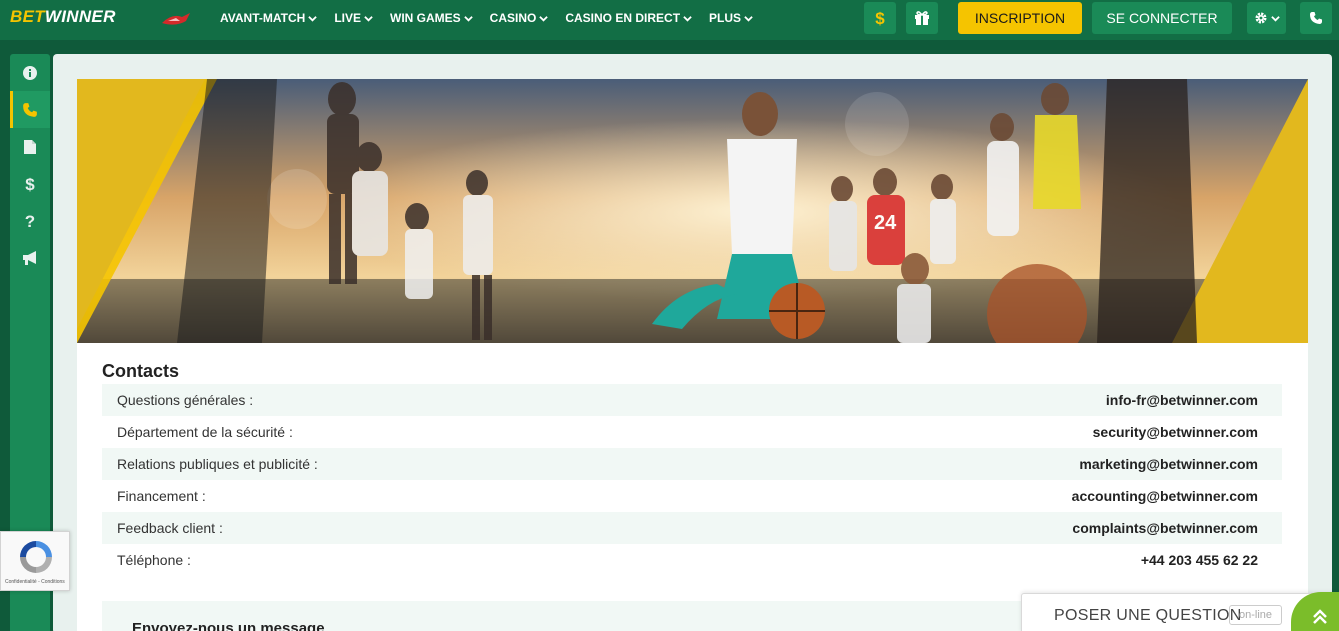 The height and width of the screenshot is (631, 1339). I want to click on double-chevron-up-icon, so click(1320, 616).